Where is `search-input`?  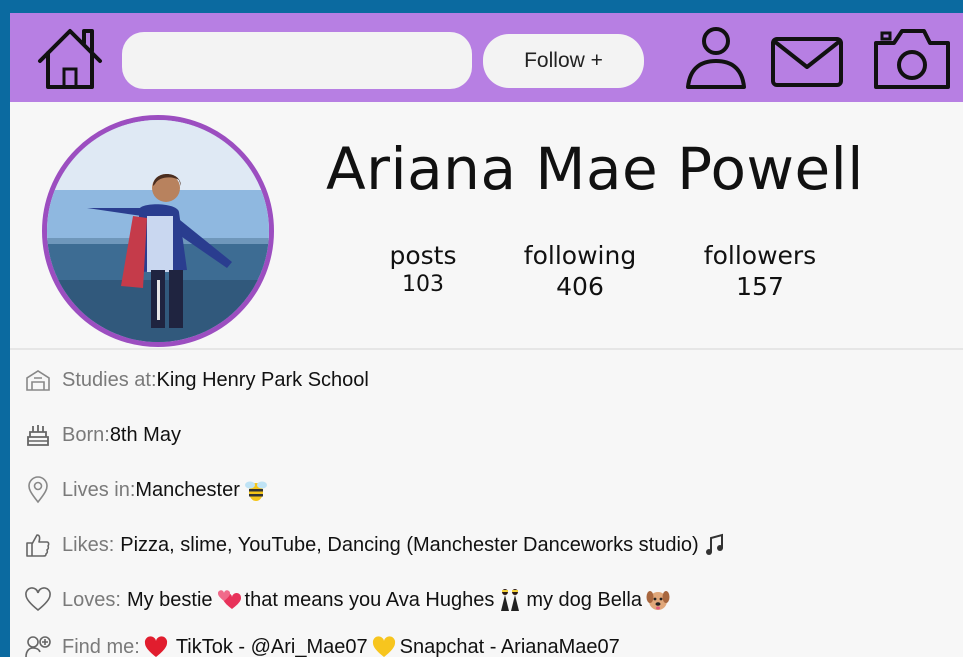 search-input is located at coordinates (297, 60).